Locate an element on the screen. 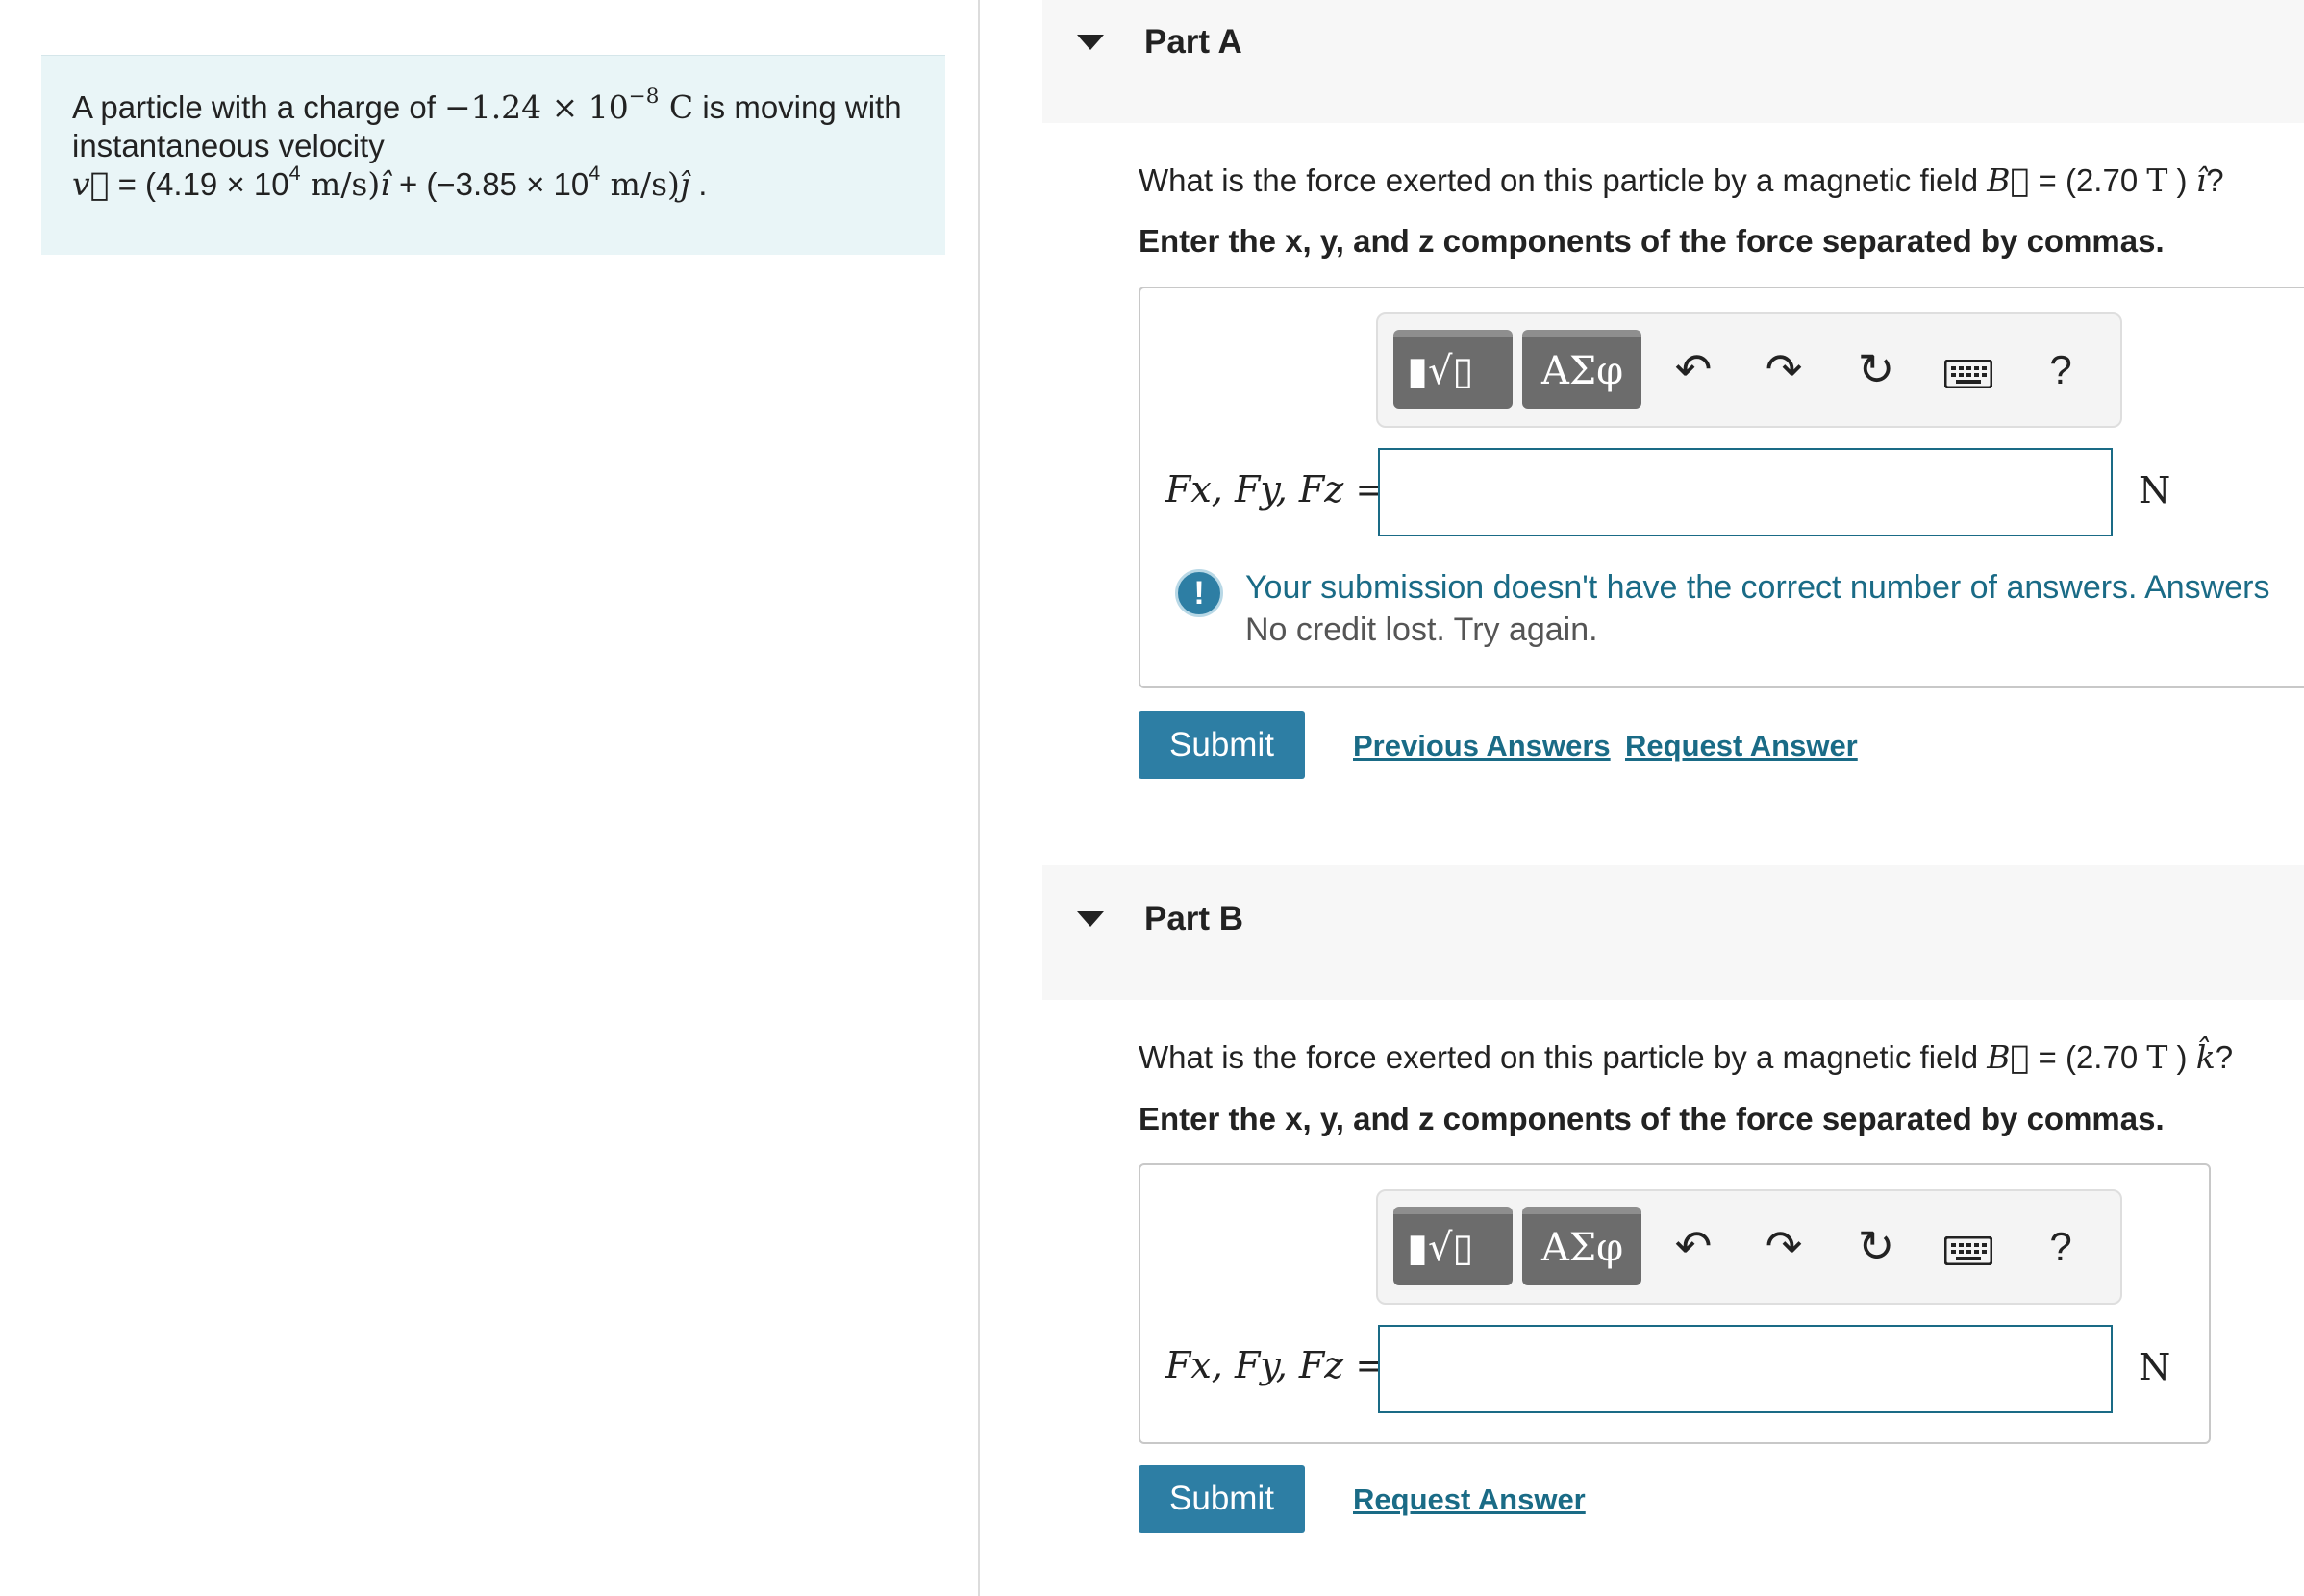 The width and height of the screenshot is (2304, 1596). part-b-answer-input is located at coordinates (1745, 1369).